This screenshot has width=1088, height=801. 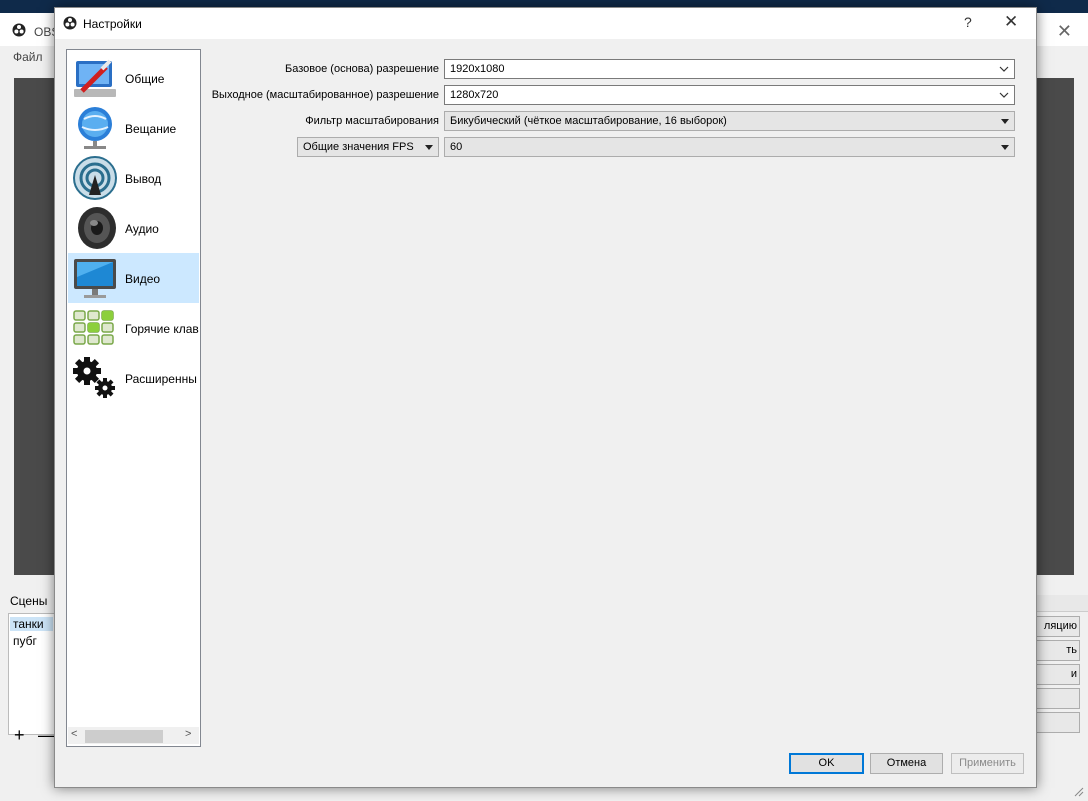 I want to click on controls-button: ляцию, so click(x=1058, y=626).